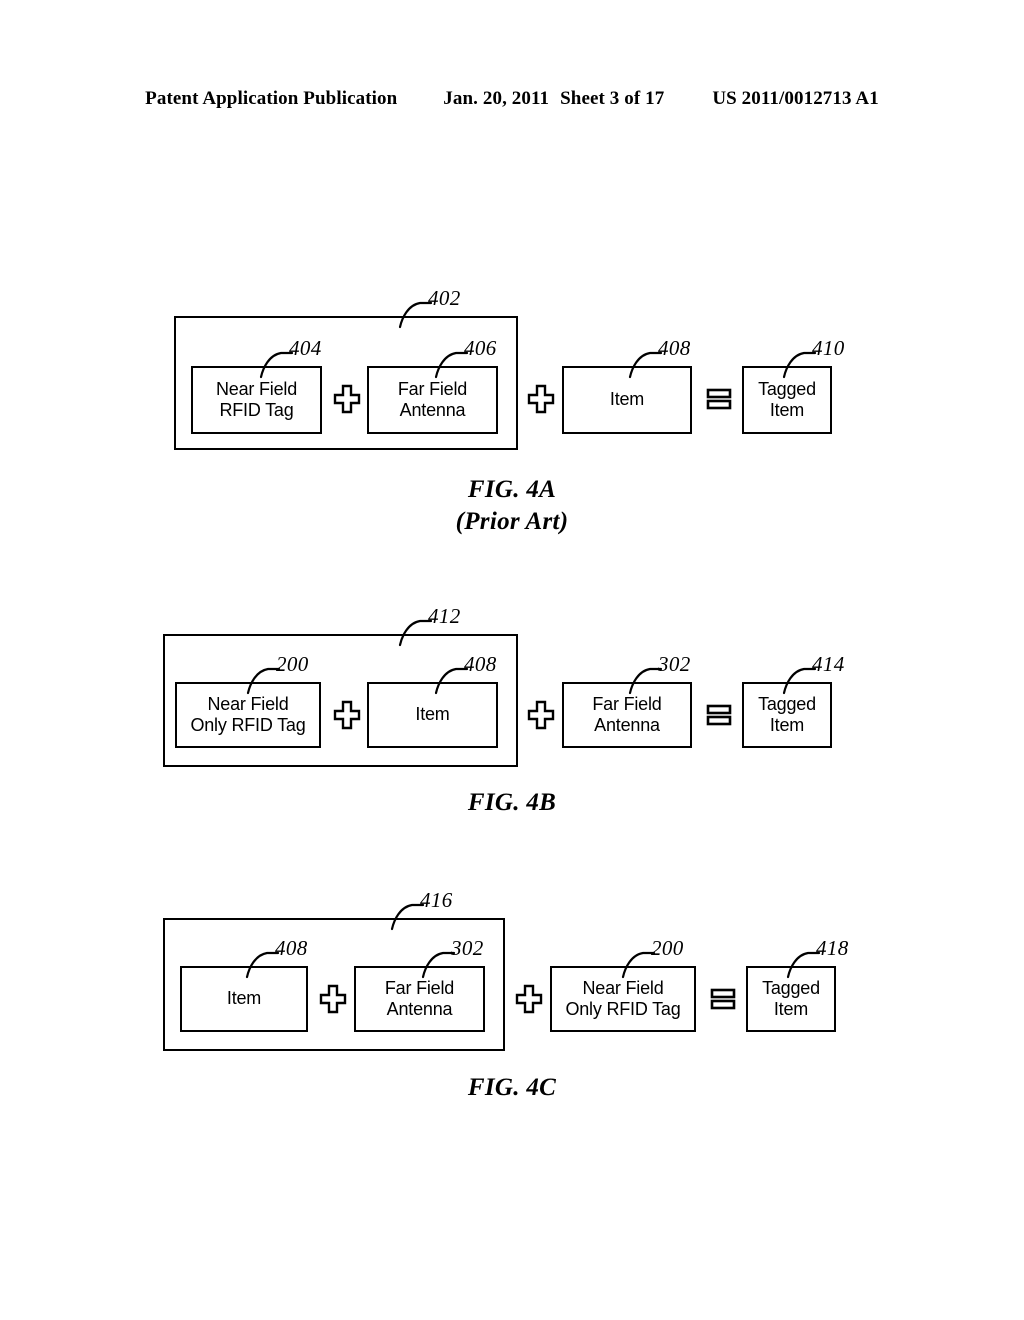 The height and width of the screenshot is (1320, 1024). I want to click on ref-number-412: 412, so click(444, 616).